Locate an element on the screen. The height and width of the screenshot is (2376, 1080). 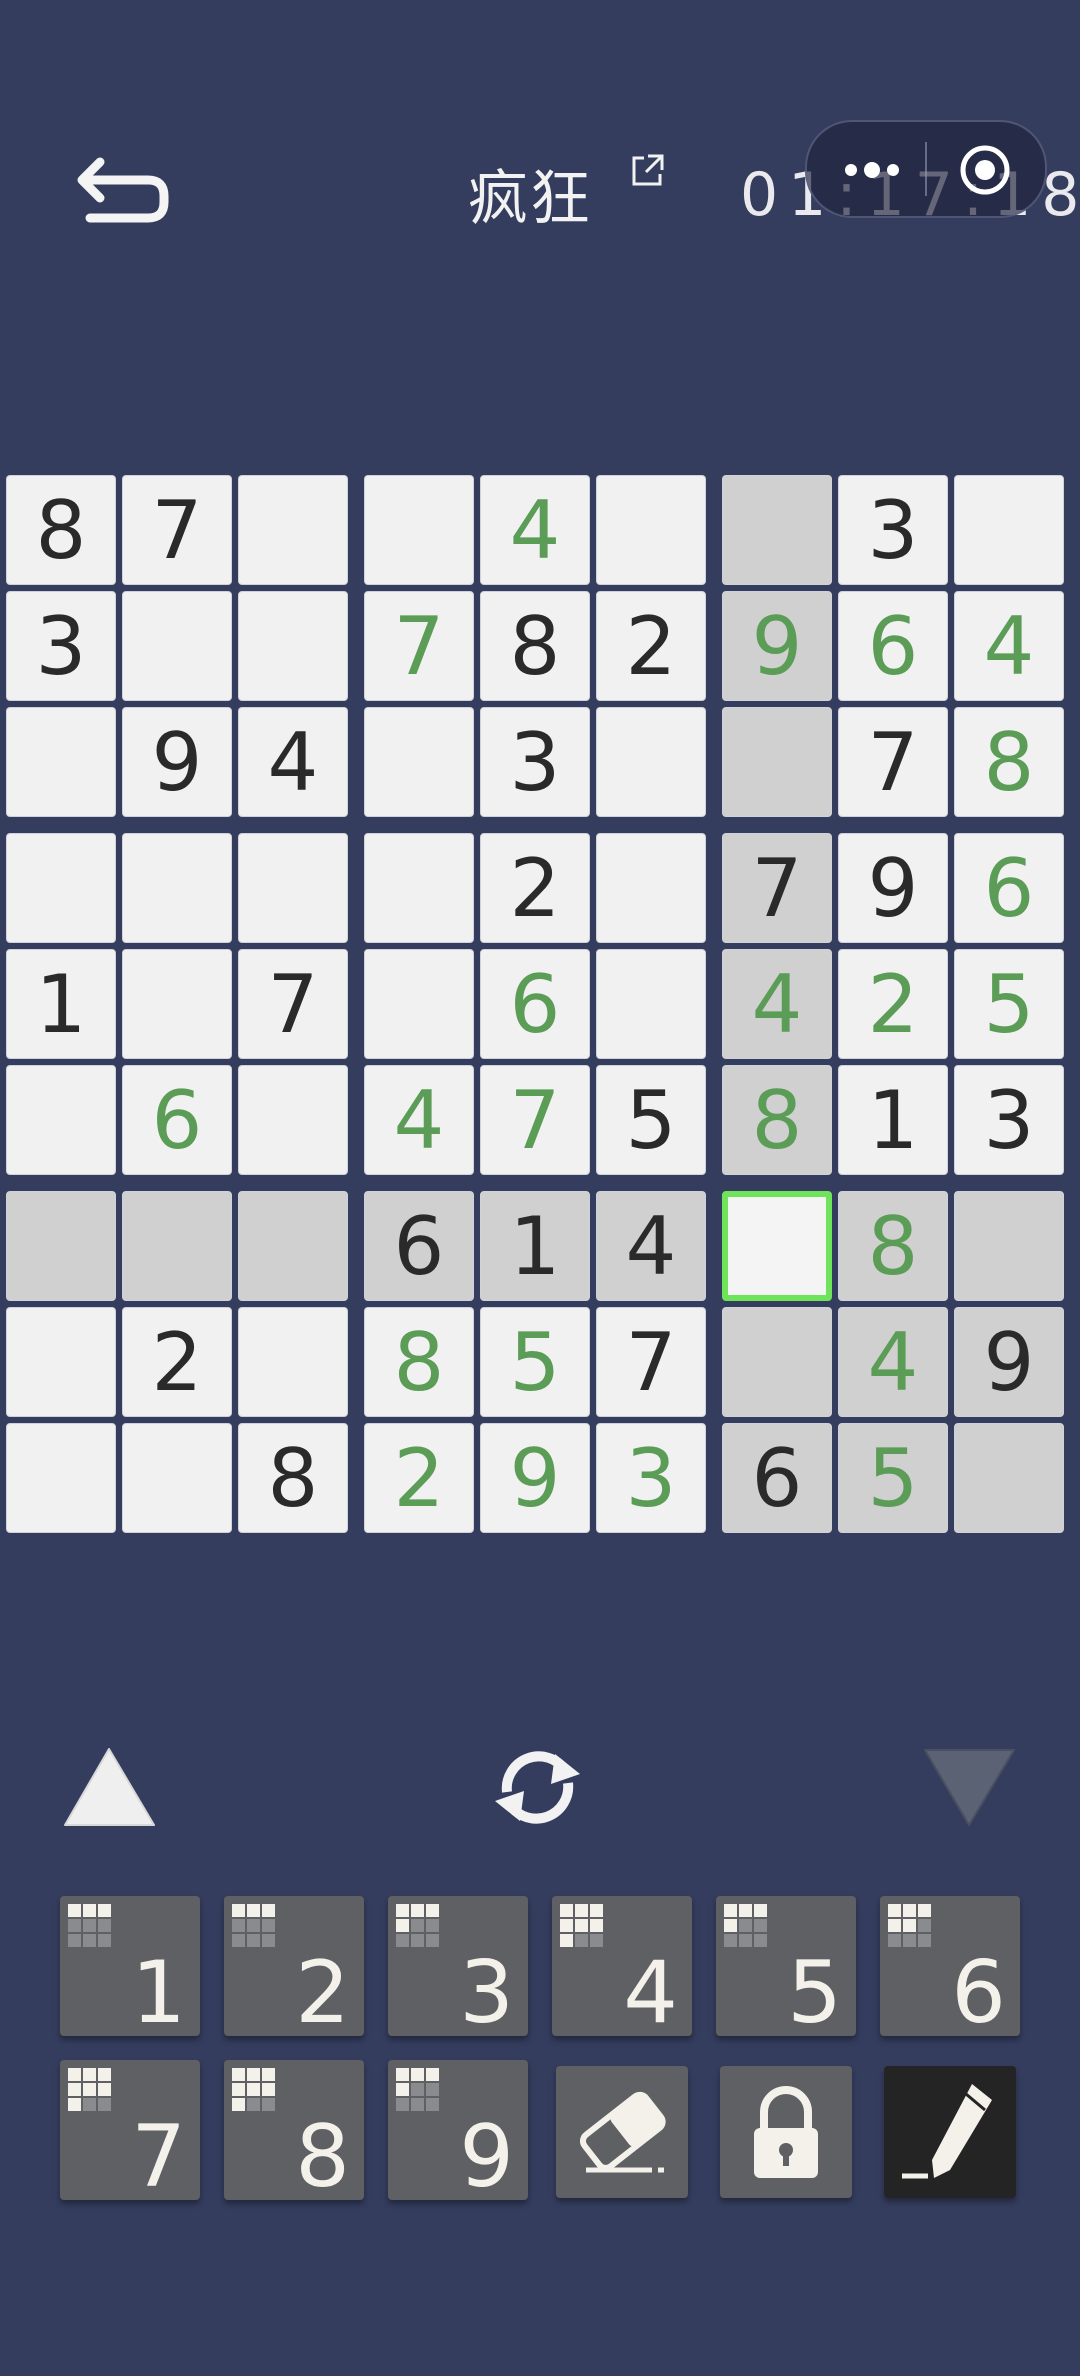
number-button-1: 1 is located at coordinates (130, 1966).